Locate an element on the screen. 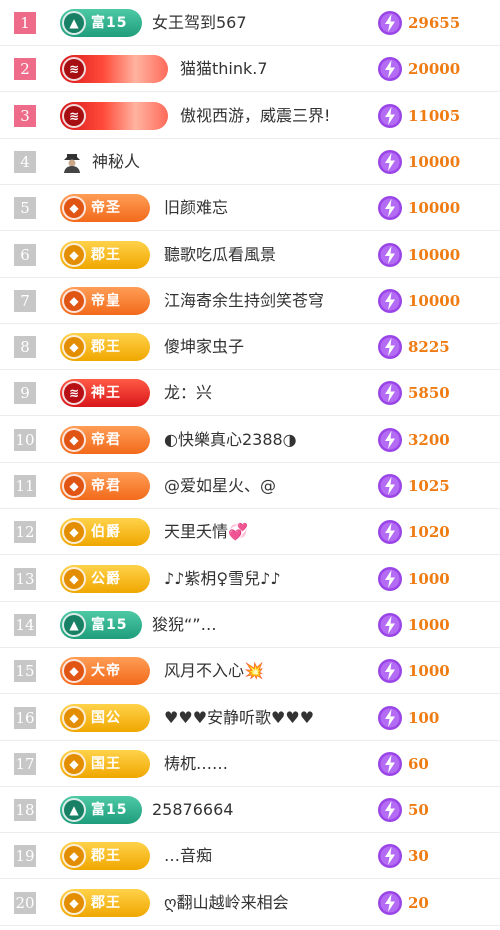 The image size is (500, 930). level-badge: ◆ 国公 is located at coordinates (105, 717).